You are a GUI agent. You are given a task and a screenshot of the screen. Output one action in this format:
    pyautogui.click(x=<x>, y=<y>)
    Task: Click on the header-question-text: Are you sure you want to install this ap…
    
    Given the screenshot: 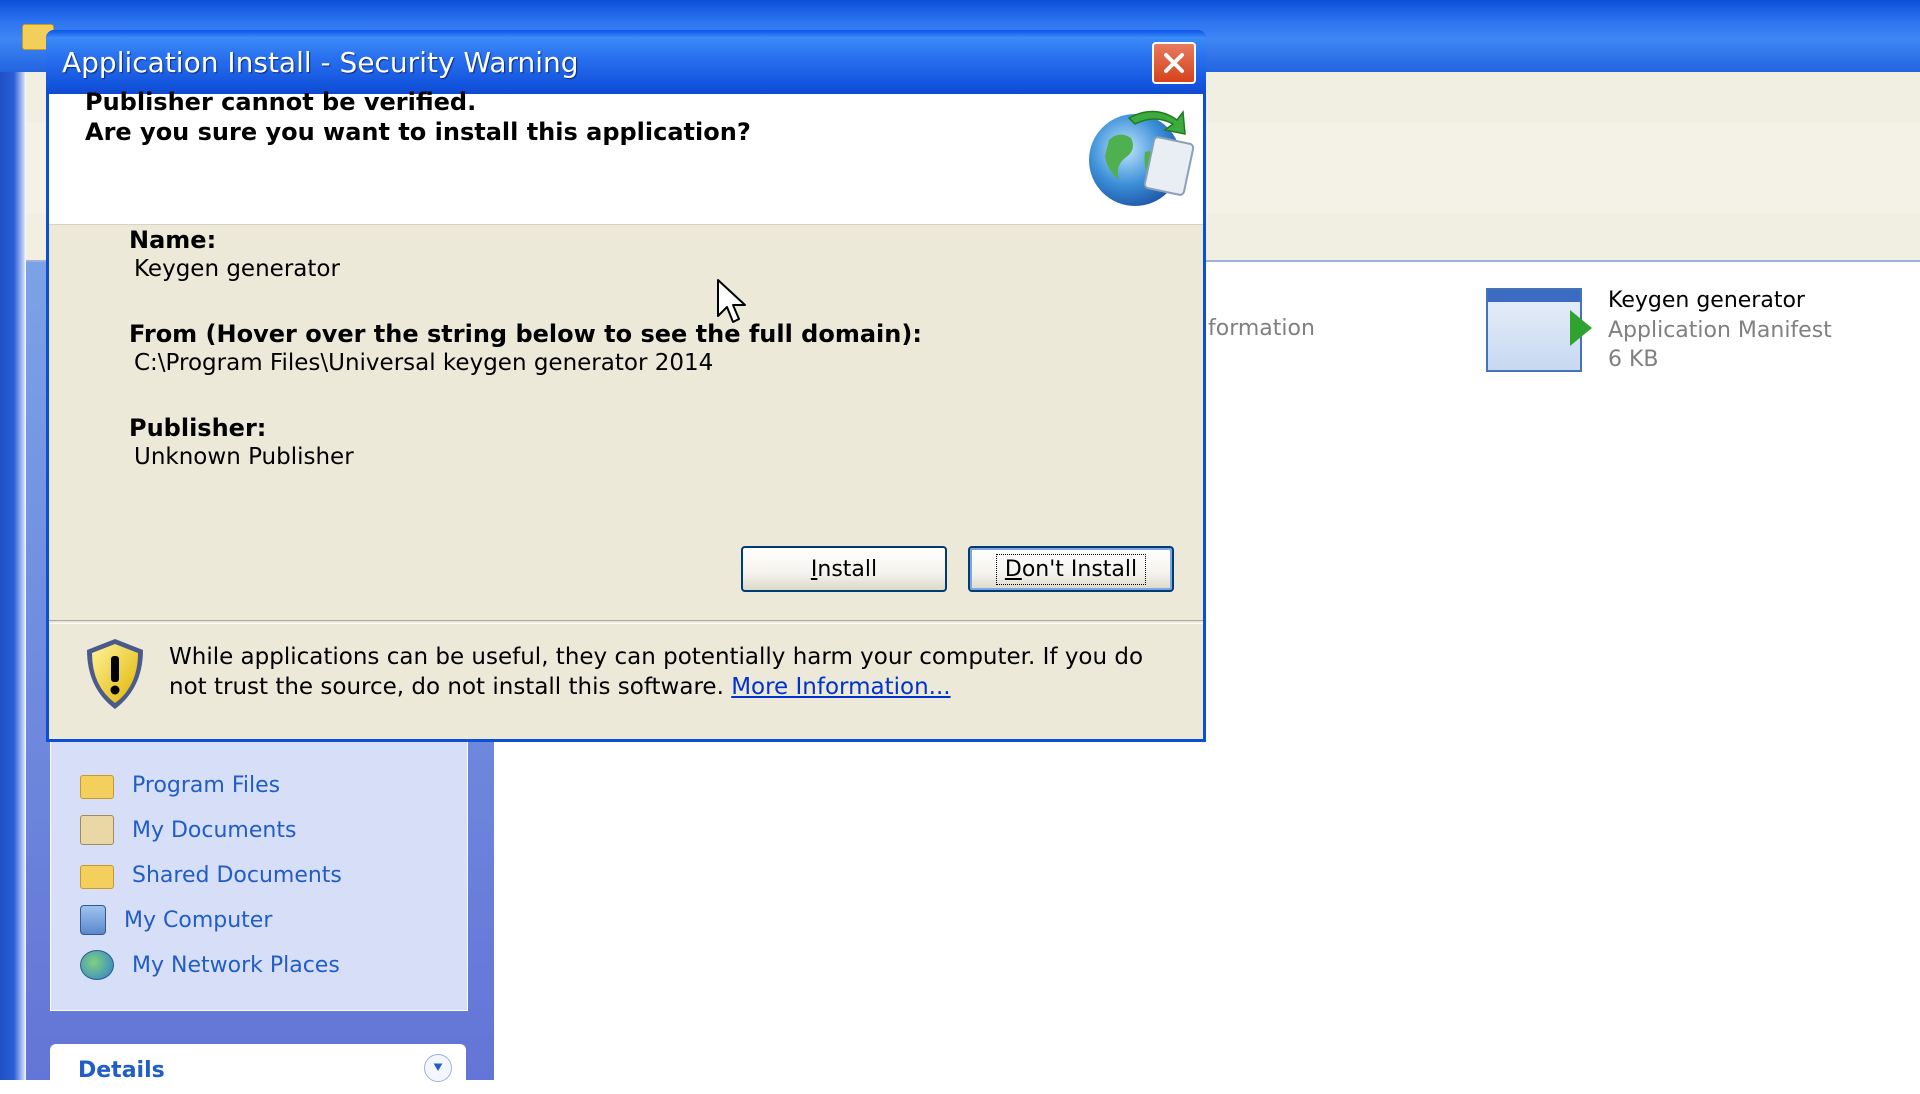 What is the action you would take?
    pyautogui.click(x=418, y=132)
    